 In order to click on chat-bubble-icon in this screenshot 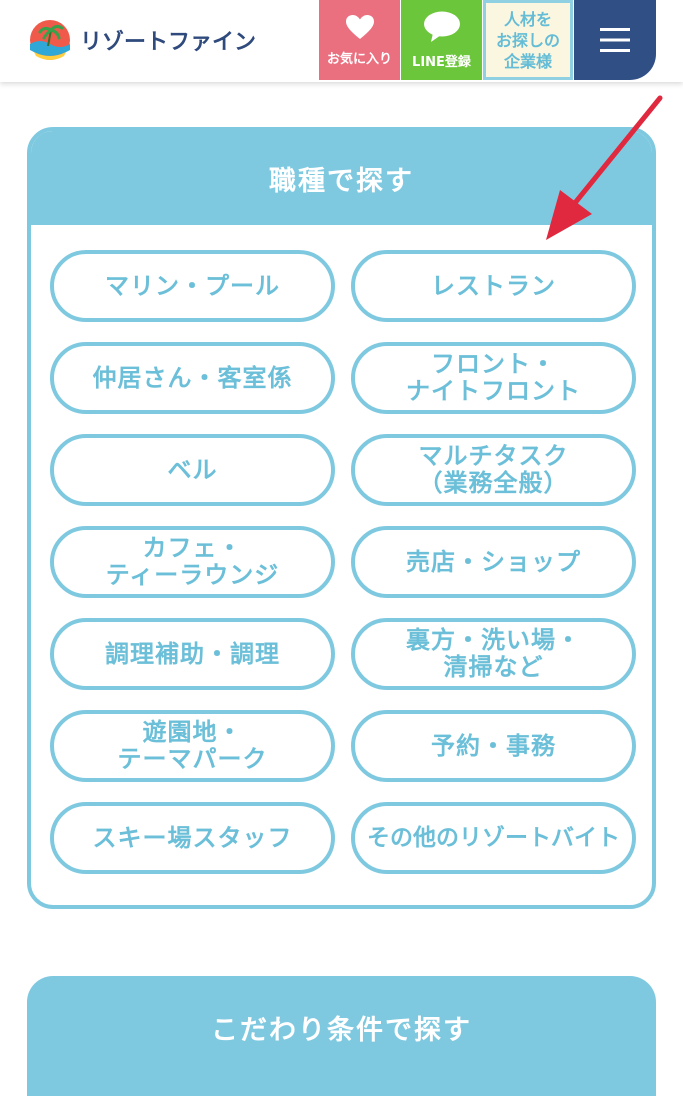, I will do `click(441, 26)`.